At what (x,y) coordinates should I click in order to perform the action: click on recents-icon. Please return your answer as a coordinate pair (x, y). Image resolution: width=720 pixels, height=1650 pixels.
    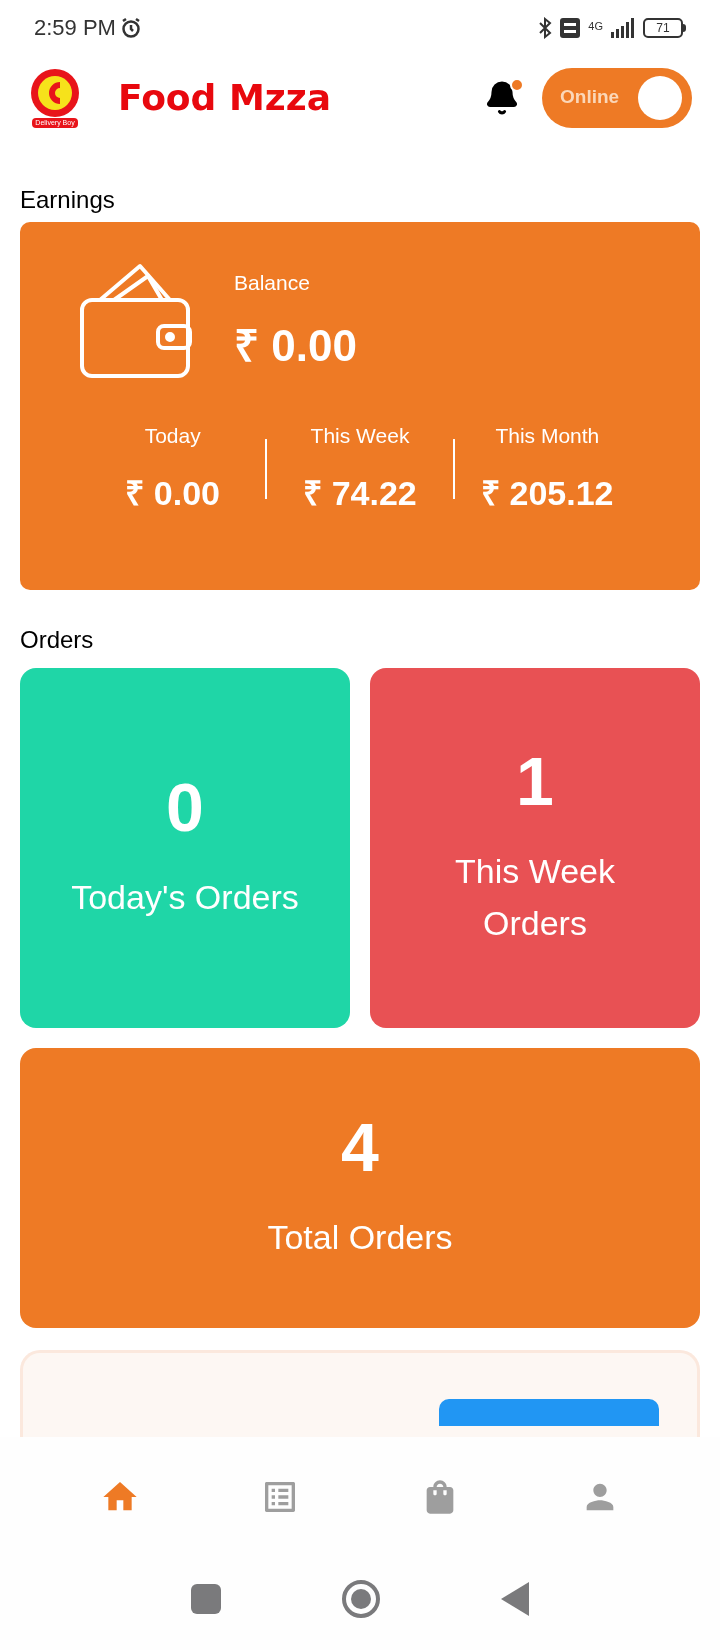
    Looking at the image, I should click on (206, 1598).